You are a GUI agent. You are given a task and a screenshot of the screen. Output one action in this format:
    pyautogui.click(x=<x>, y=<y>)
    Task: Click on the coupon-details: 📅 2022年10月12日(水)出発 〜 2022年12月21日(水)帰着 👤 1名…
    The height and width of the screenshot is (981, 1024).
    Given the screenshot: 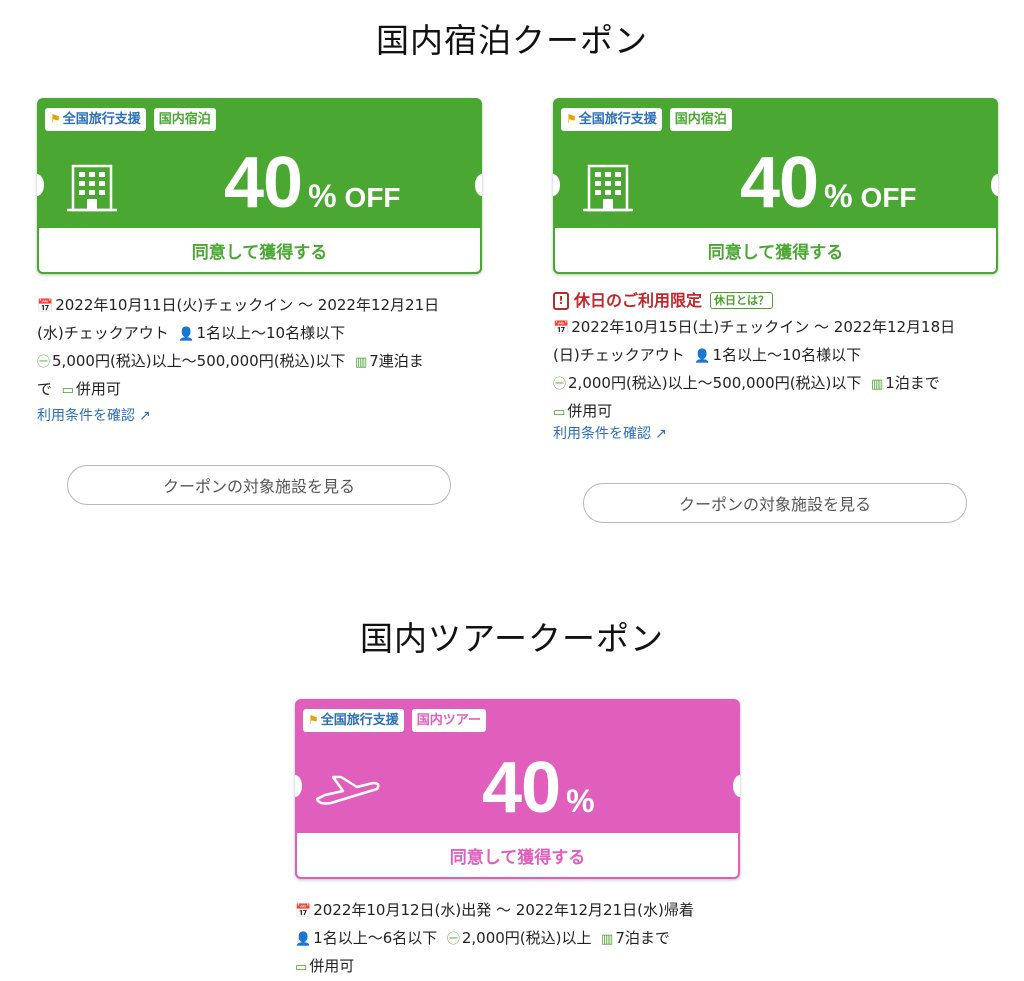 What is the action you would take?
    pyautogui.click(x=494, y=938)
    